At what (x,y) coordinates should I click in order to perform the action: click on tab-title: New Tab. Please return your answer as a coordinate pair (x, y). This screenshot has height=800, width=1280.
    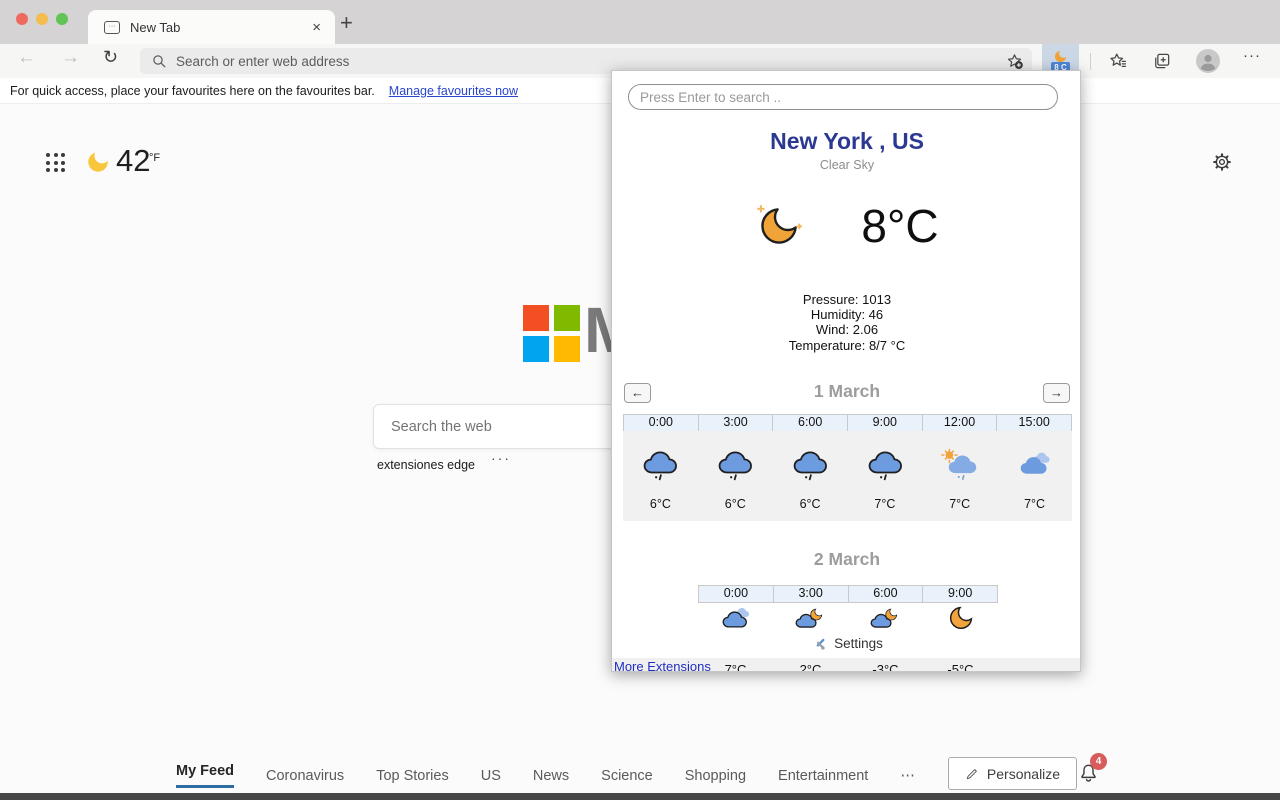
    Looking at the image, I should click on (155, 27).